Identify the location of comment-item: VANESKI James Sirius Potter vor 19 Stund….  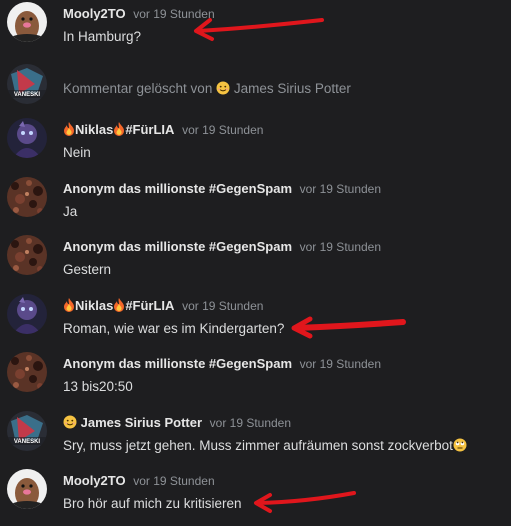
(255, 437).